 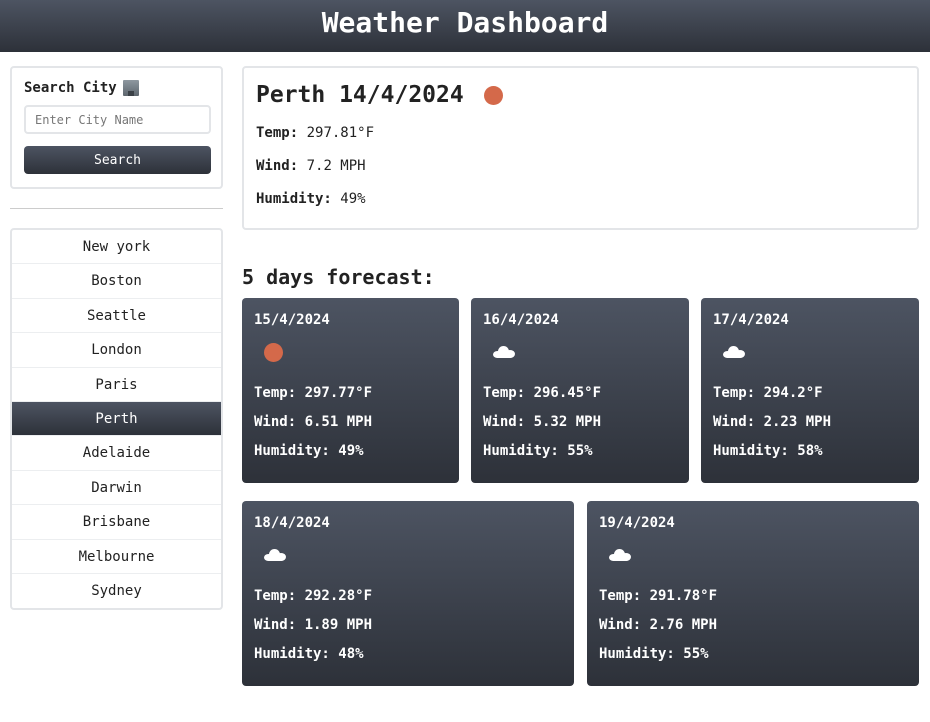 What do you see at coordinates (116, 316) in the screenshot?
I see `city-item: Seattle` at bounding box center [116, 316].